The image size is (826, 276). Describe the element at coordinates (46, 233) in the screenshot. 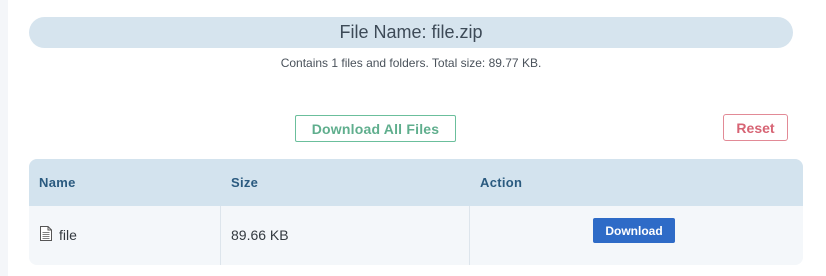

I see `file-icon` at that location.